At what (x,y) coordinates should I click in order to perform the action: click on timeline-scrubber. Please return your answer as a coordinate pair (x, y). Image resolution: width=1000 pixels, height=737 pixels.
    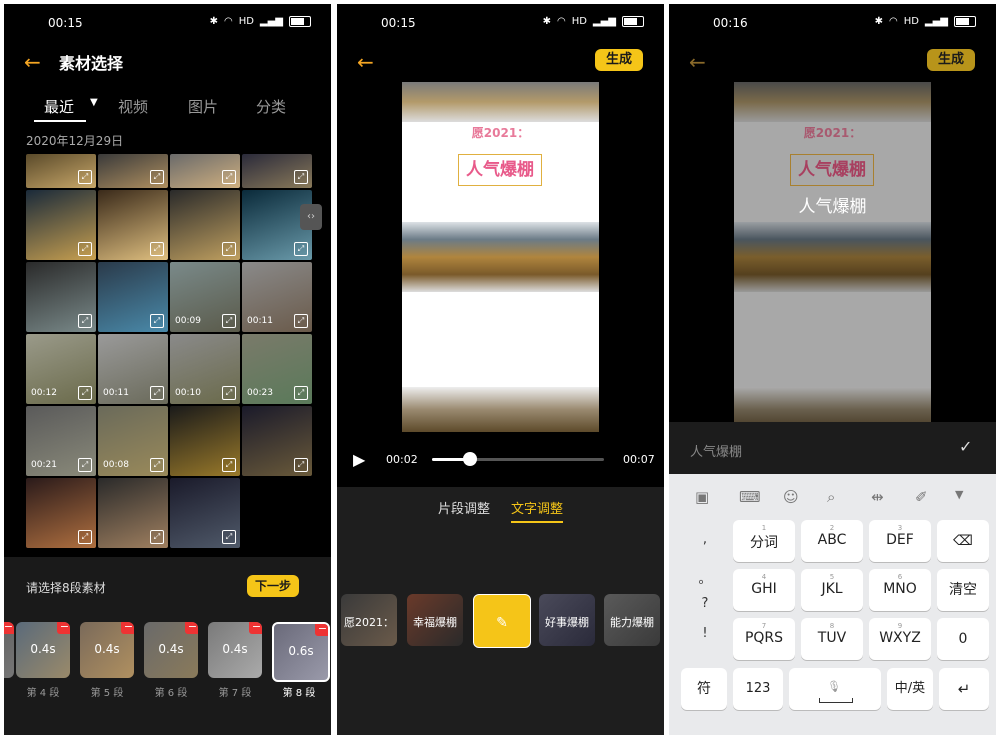
    Looking at the image, I should click on (469, 459).